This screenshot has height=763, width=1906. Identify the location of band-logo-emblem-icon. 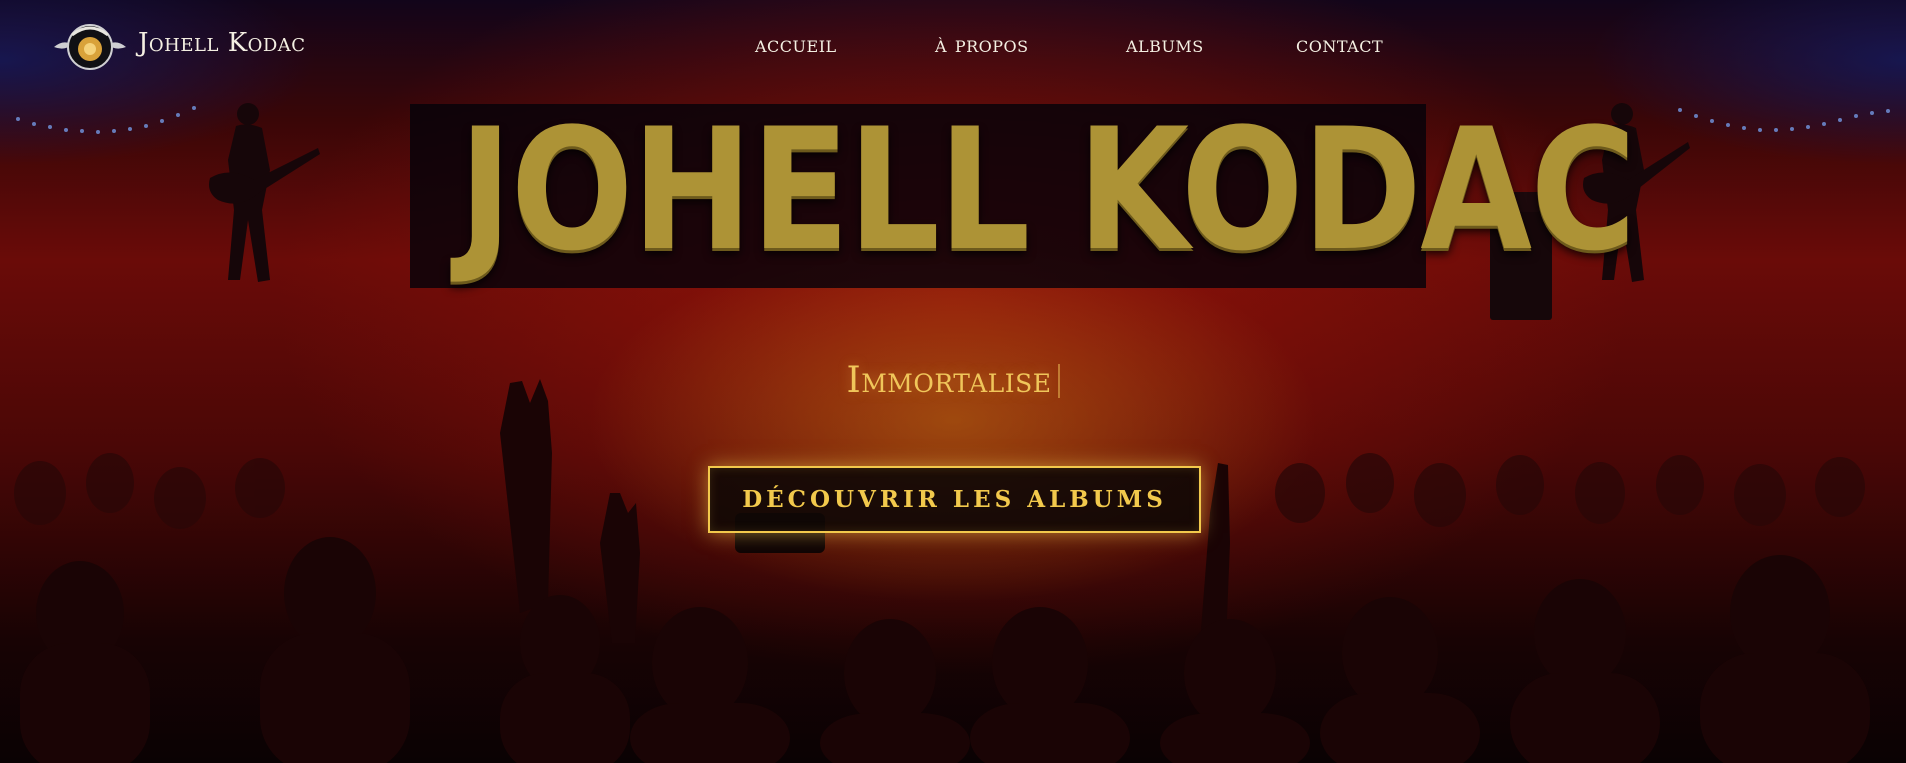
(90, 46).